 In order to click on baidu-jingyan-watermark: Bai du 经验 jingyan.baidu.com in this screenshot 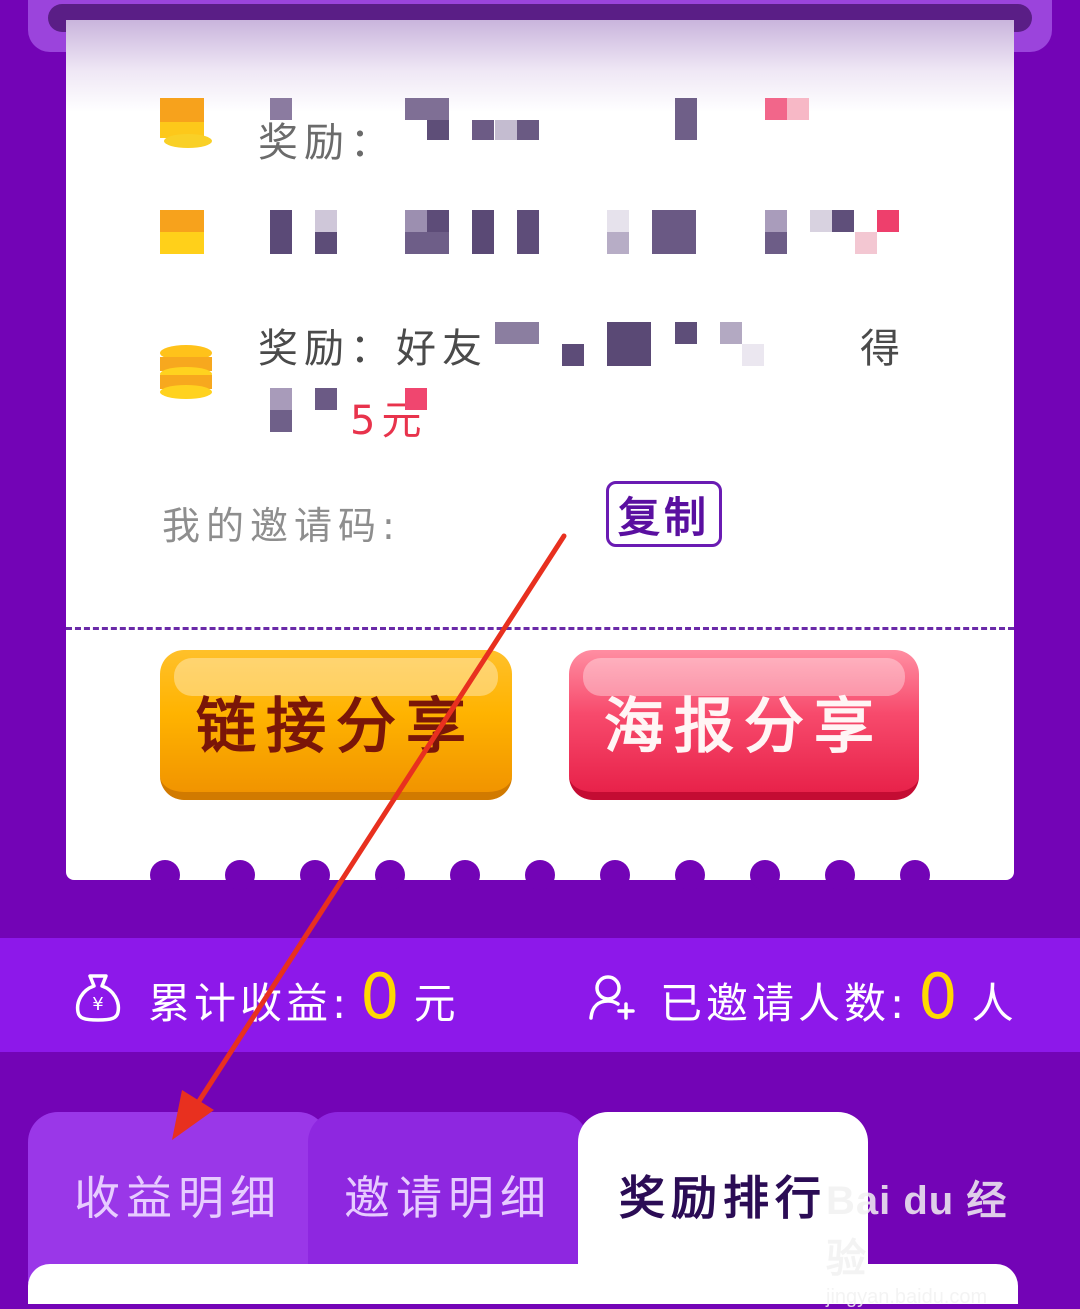, I will do `click(936, 1238)`.